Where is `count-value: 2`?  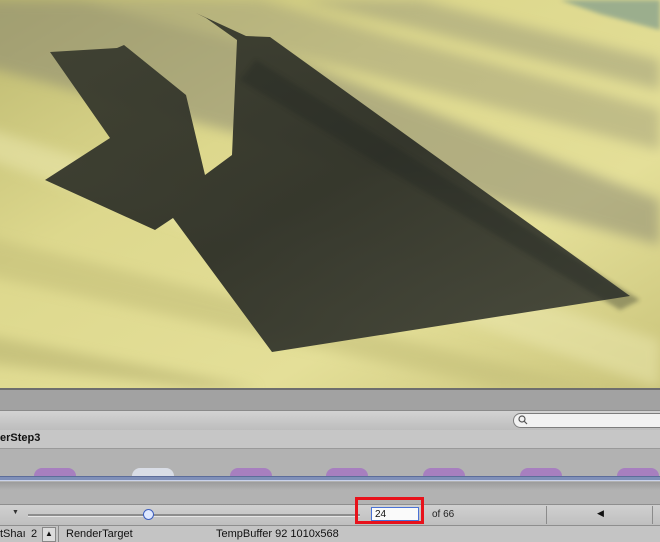
count-value: 2 is located at coordinates (34, 534).